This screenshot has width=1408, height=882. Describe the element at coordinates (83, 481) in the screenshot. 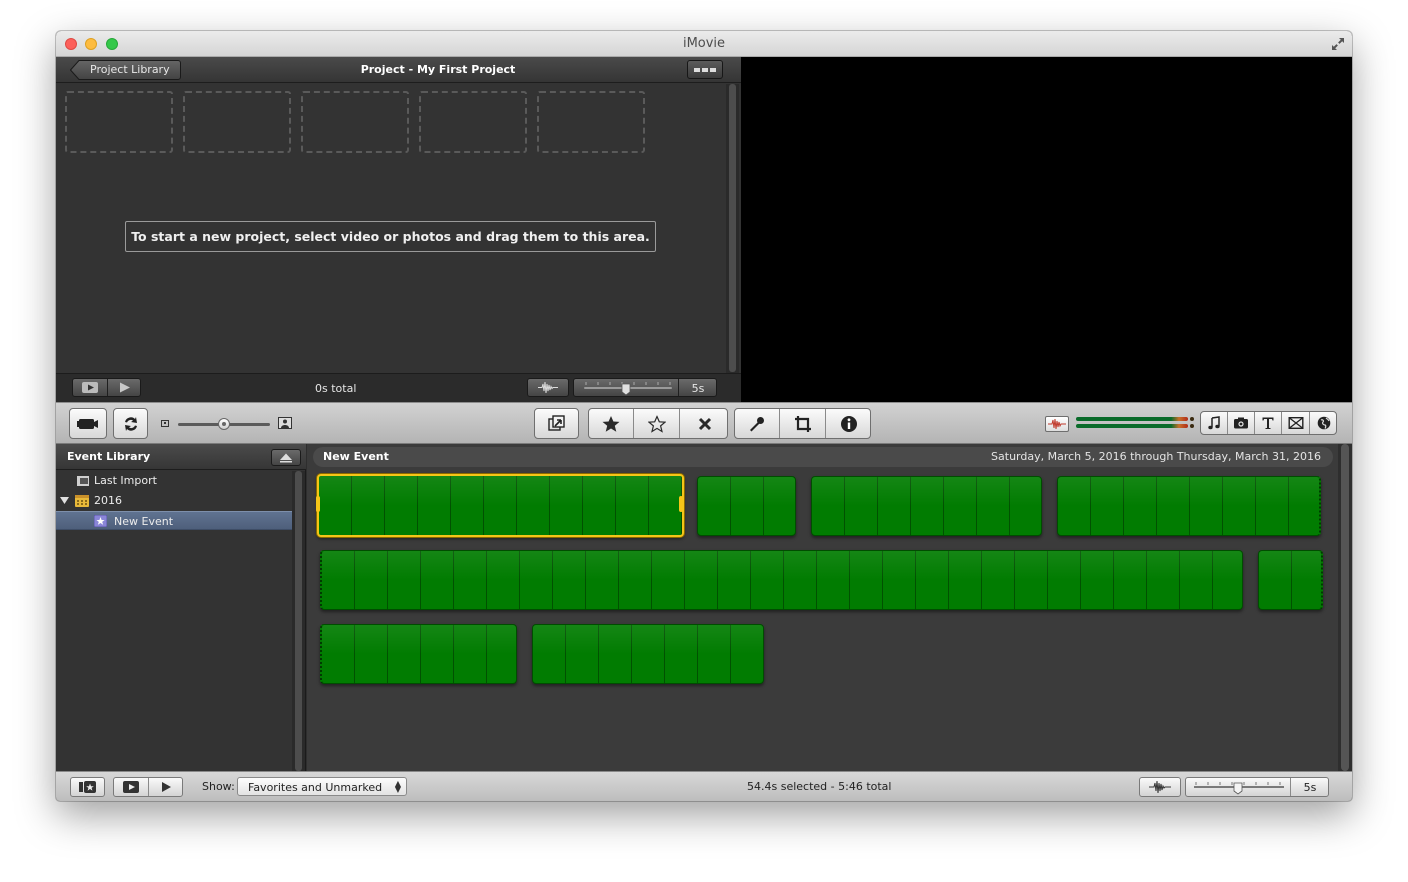

I see `film-strip-icon` at that location.